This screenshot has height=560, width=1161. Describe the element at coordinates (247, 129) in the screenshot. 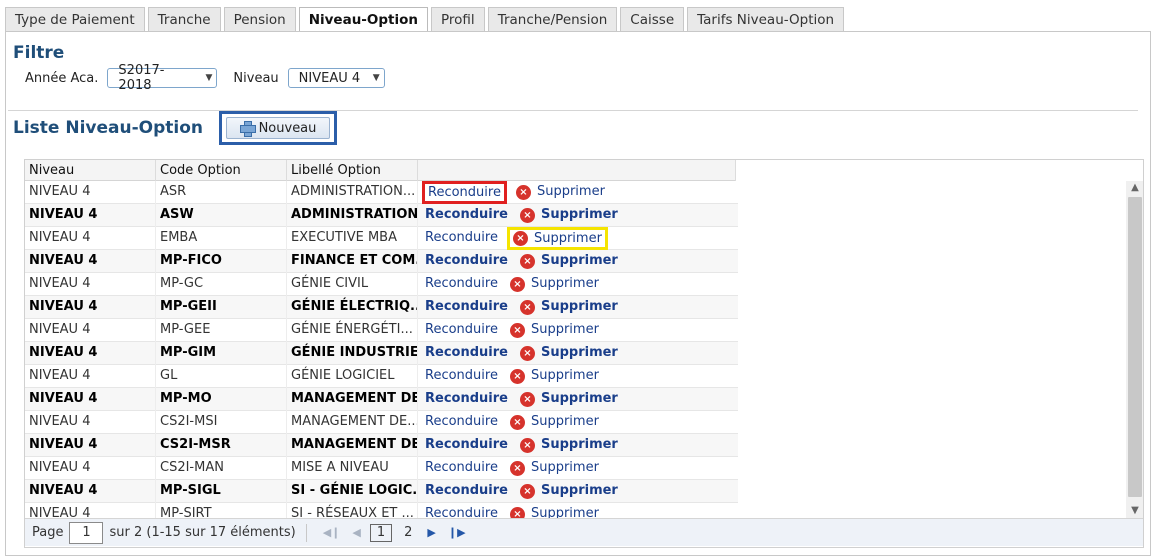

I see `plus-icon` at that location.